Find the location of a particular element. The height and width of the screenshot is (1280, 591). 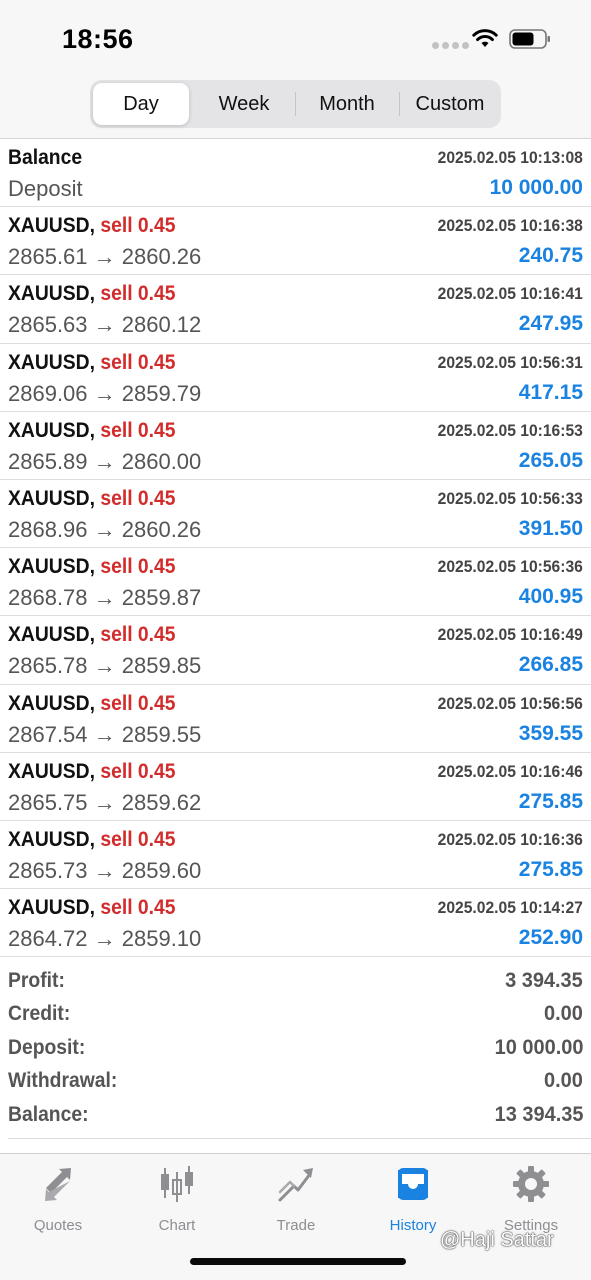

segment-divider is located at coordinates (295, 104).